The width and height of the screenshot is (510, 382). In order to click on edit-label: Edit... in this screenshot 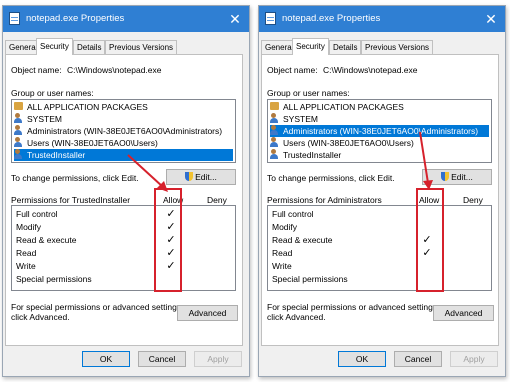, I will do `click(206, 177)`.